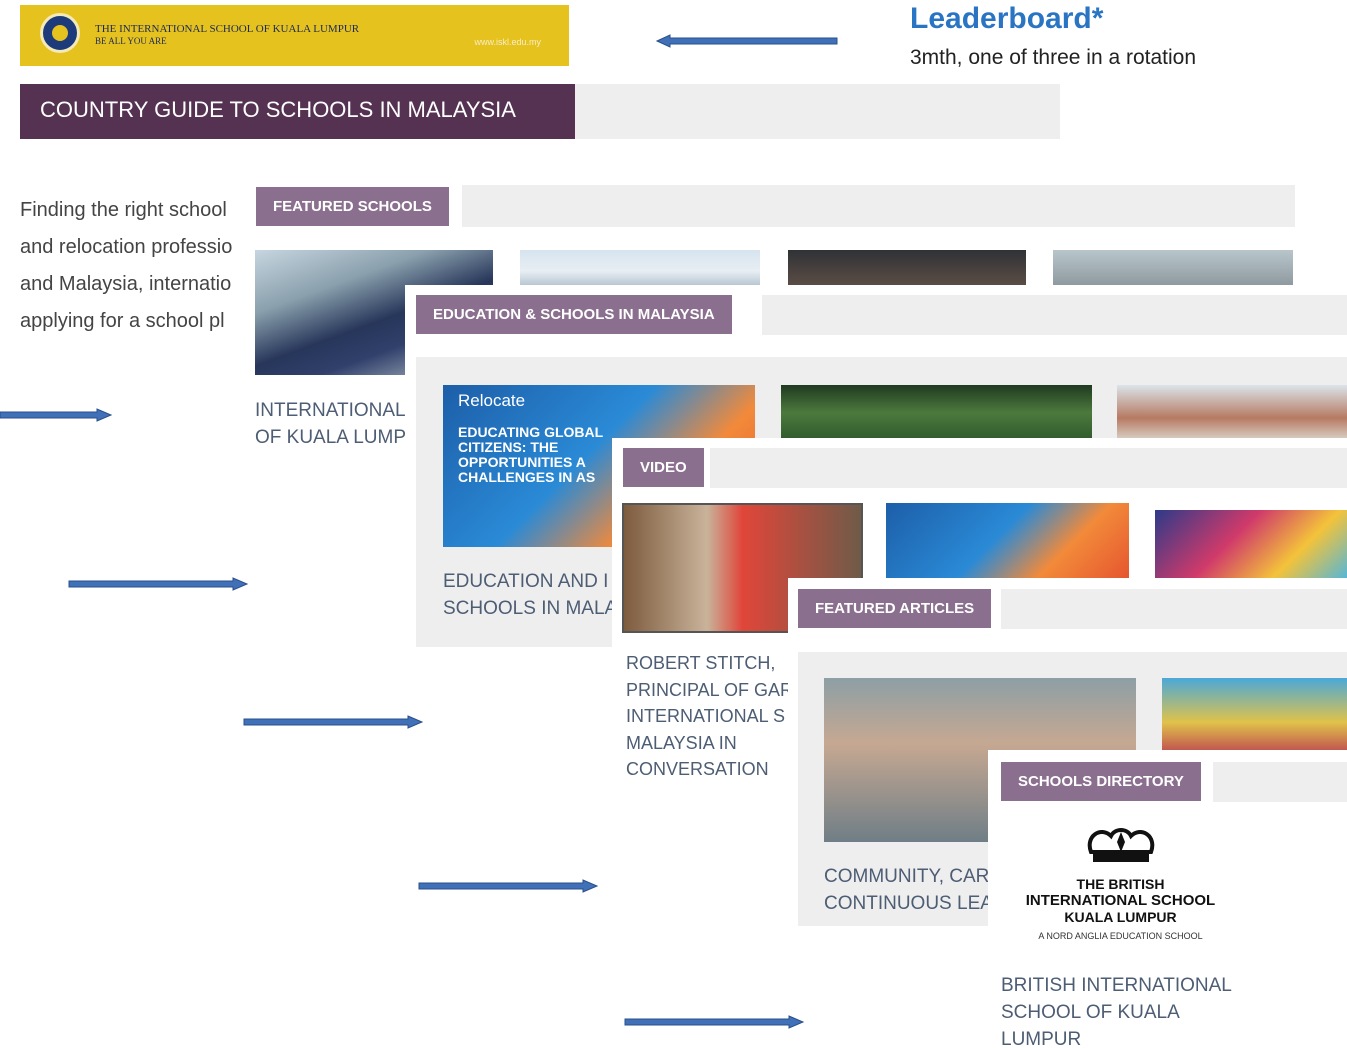  I want to click on caption-line: BRITISH INTERNATIONAL, so click(1116, 985).